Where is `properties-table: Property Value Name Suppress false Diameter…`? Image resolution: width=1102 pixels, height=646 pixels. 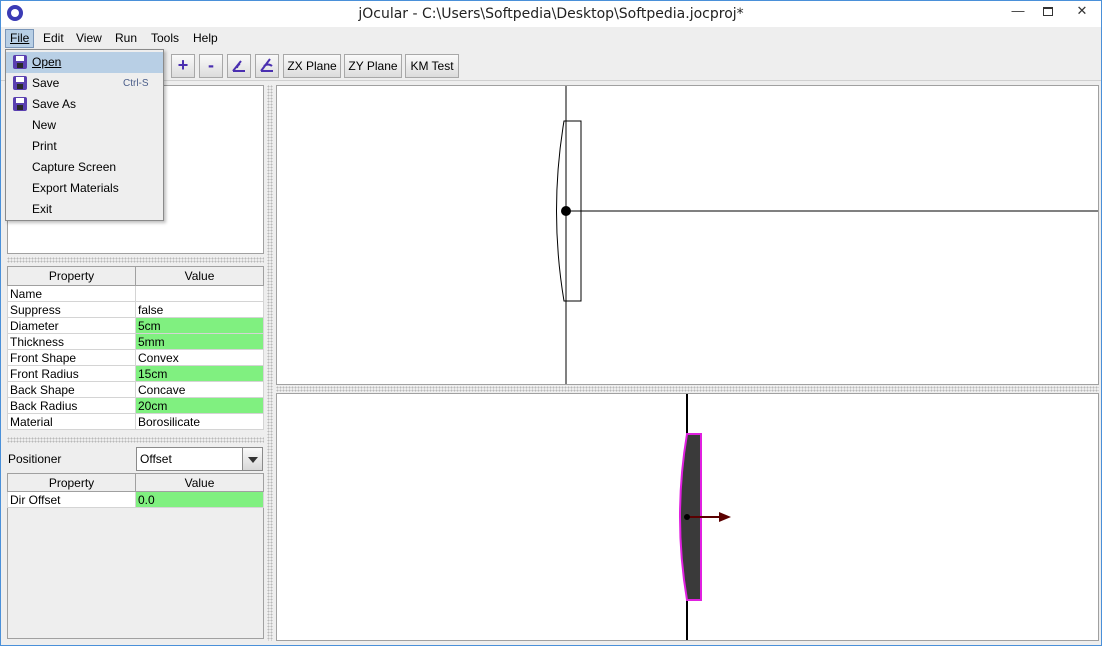 properties-table: Property Value Name Suppress false Diameter… is located at coordinates (135, 348).